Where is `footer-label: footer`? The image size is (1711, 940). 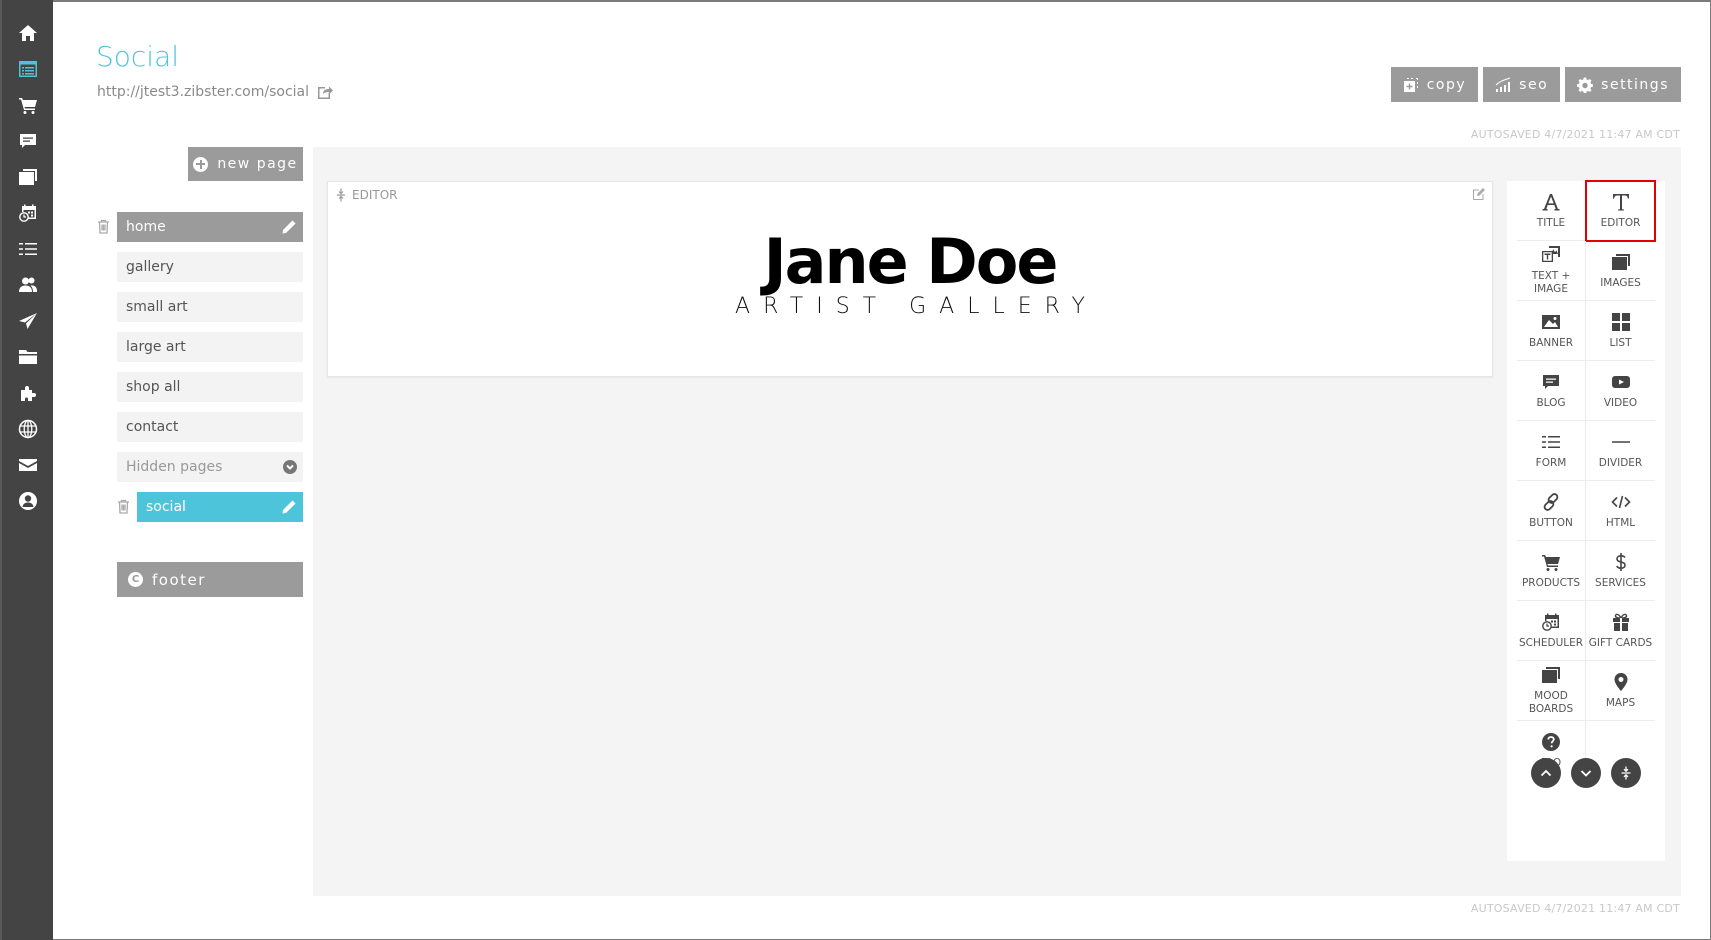 footer-label: footer is located at coordinates (179, 579).